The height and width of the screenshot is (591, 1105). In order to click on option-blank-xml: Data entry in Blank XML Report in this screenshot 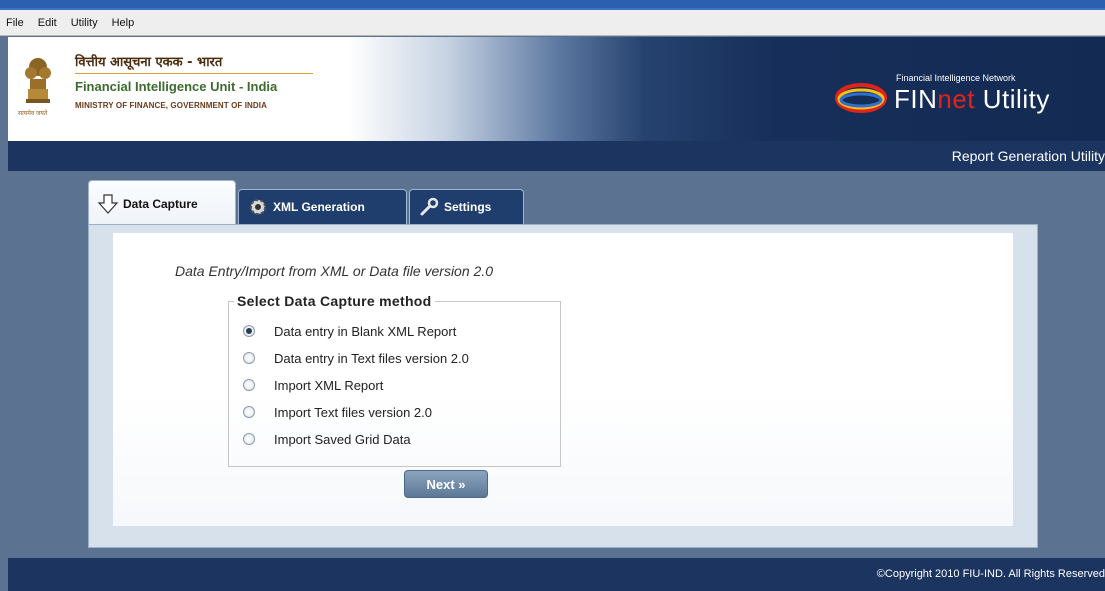, I will do `click(349, 331)`.